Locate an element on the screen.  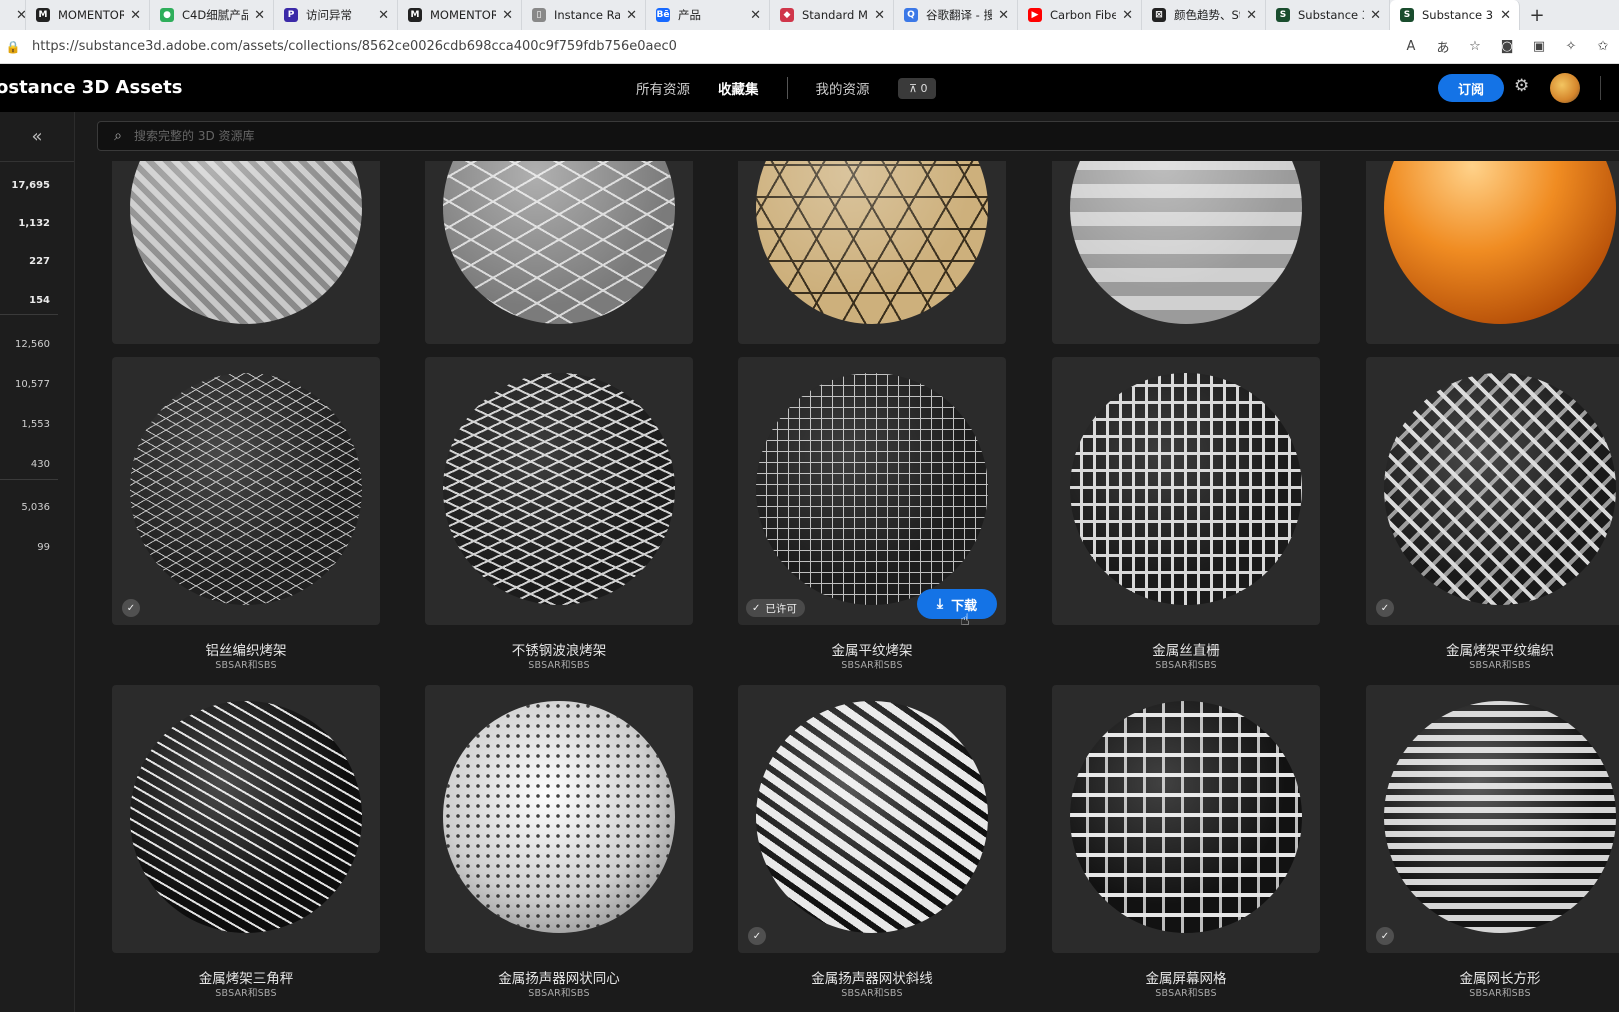
asset-title: 金属烤架三角秤 is located at coordinates (246, 977).